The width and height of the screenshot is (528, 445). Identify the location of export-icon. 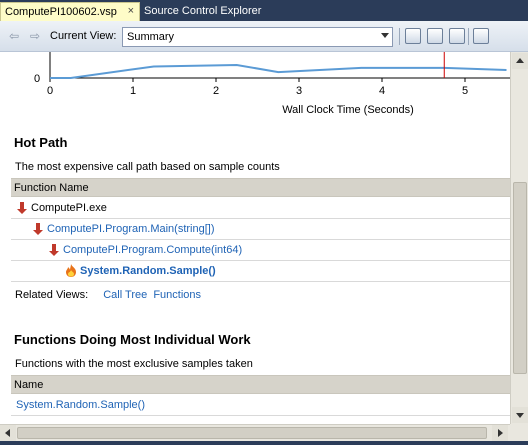
(435, 36).